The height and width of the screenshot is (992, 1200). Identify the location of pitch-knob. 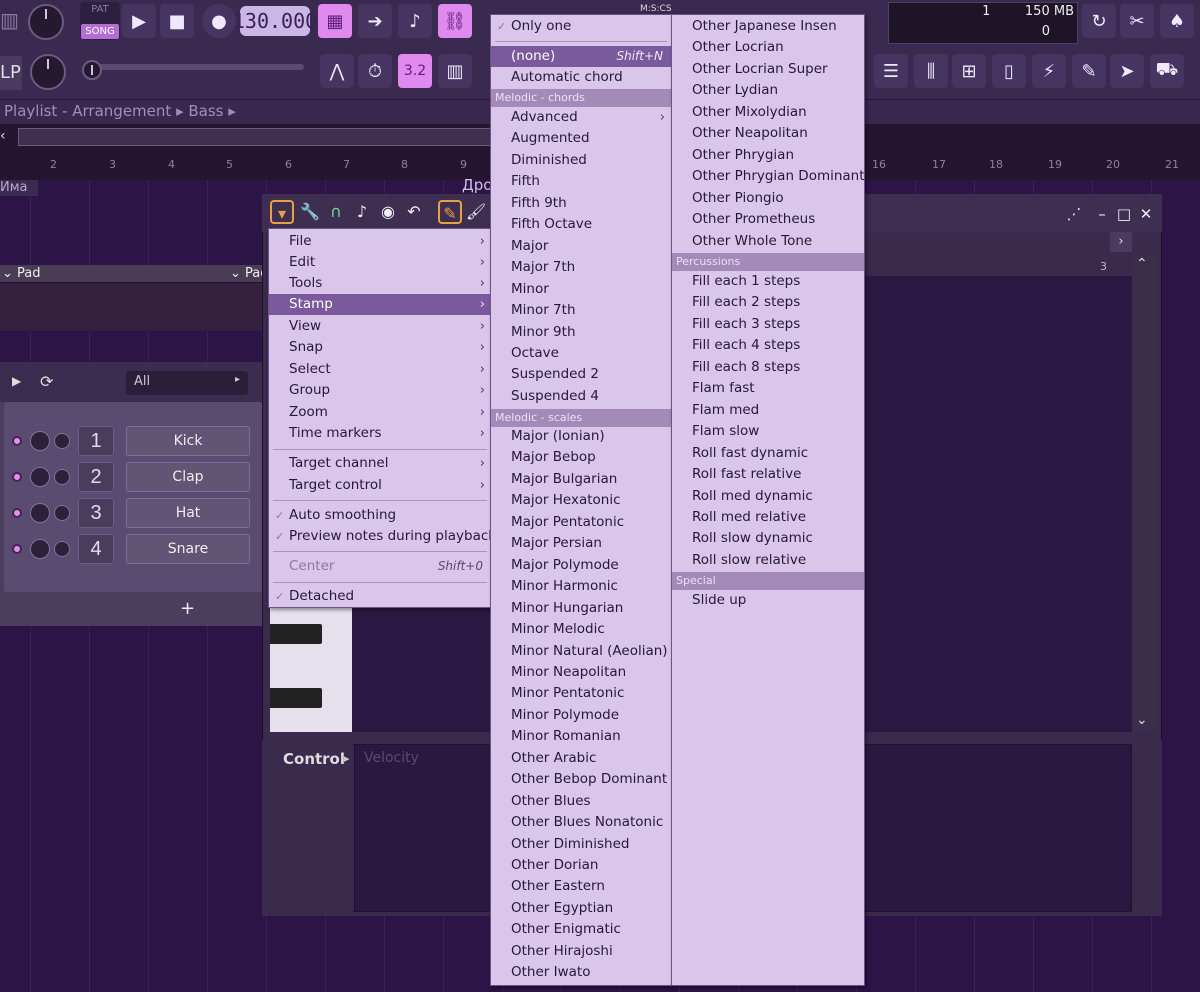
(48, 72).